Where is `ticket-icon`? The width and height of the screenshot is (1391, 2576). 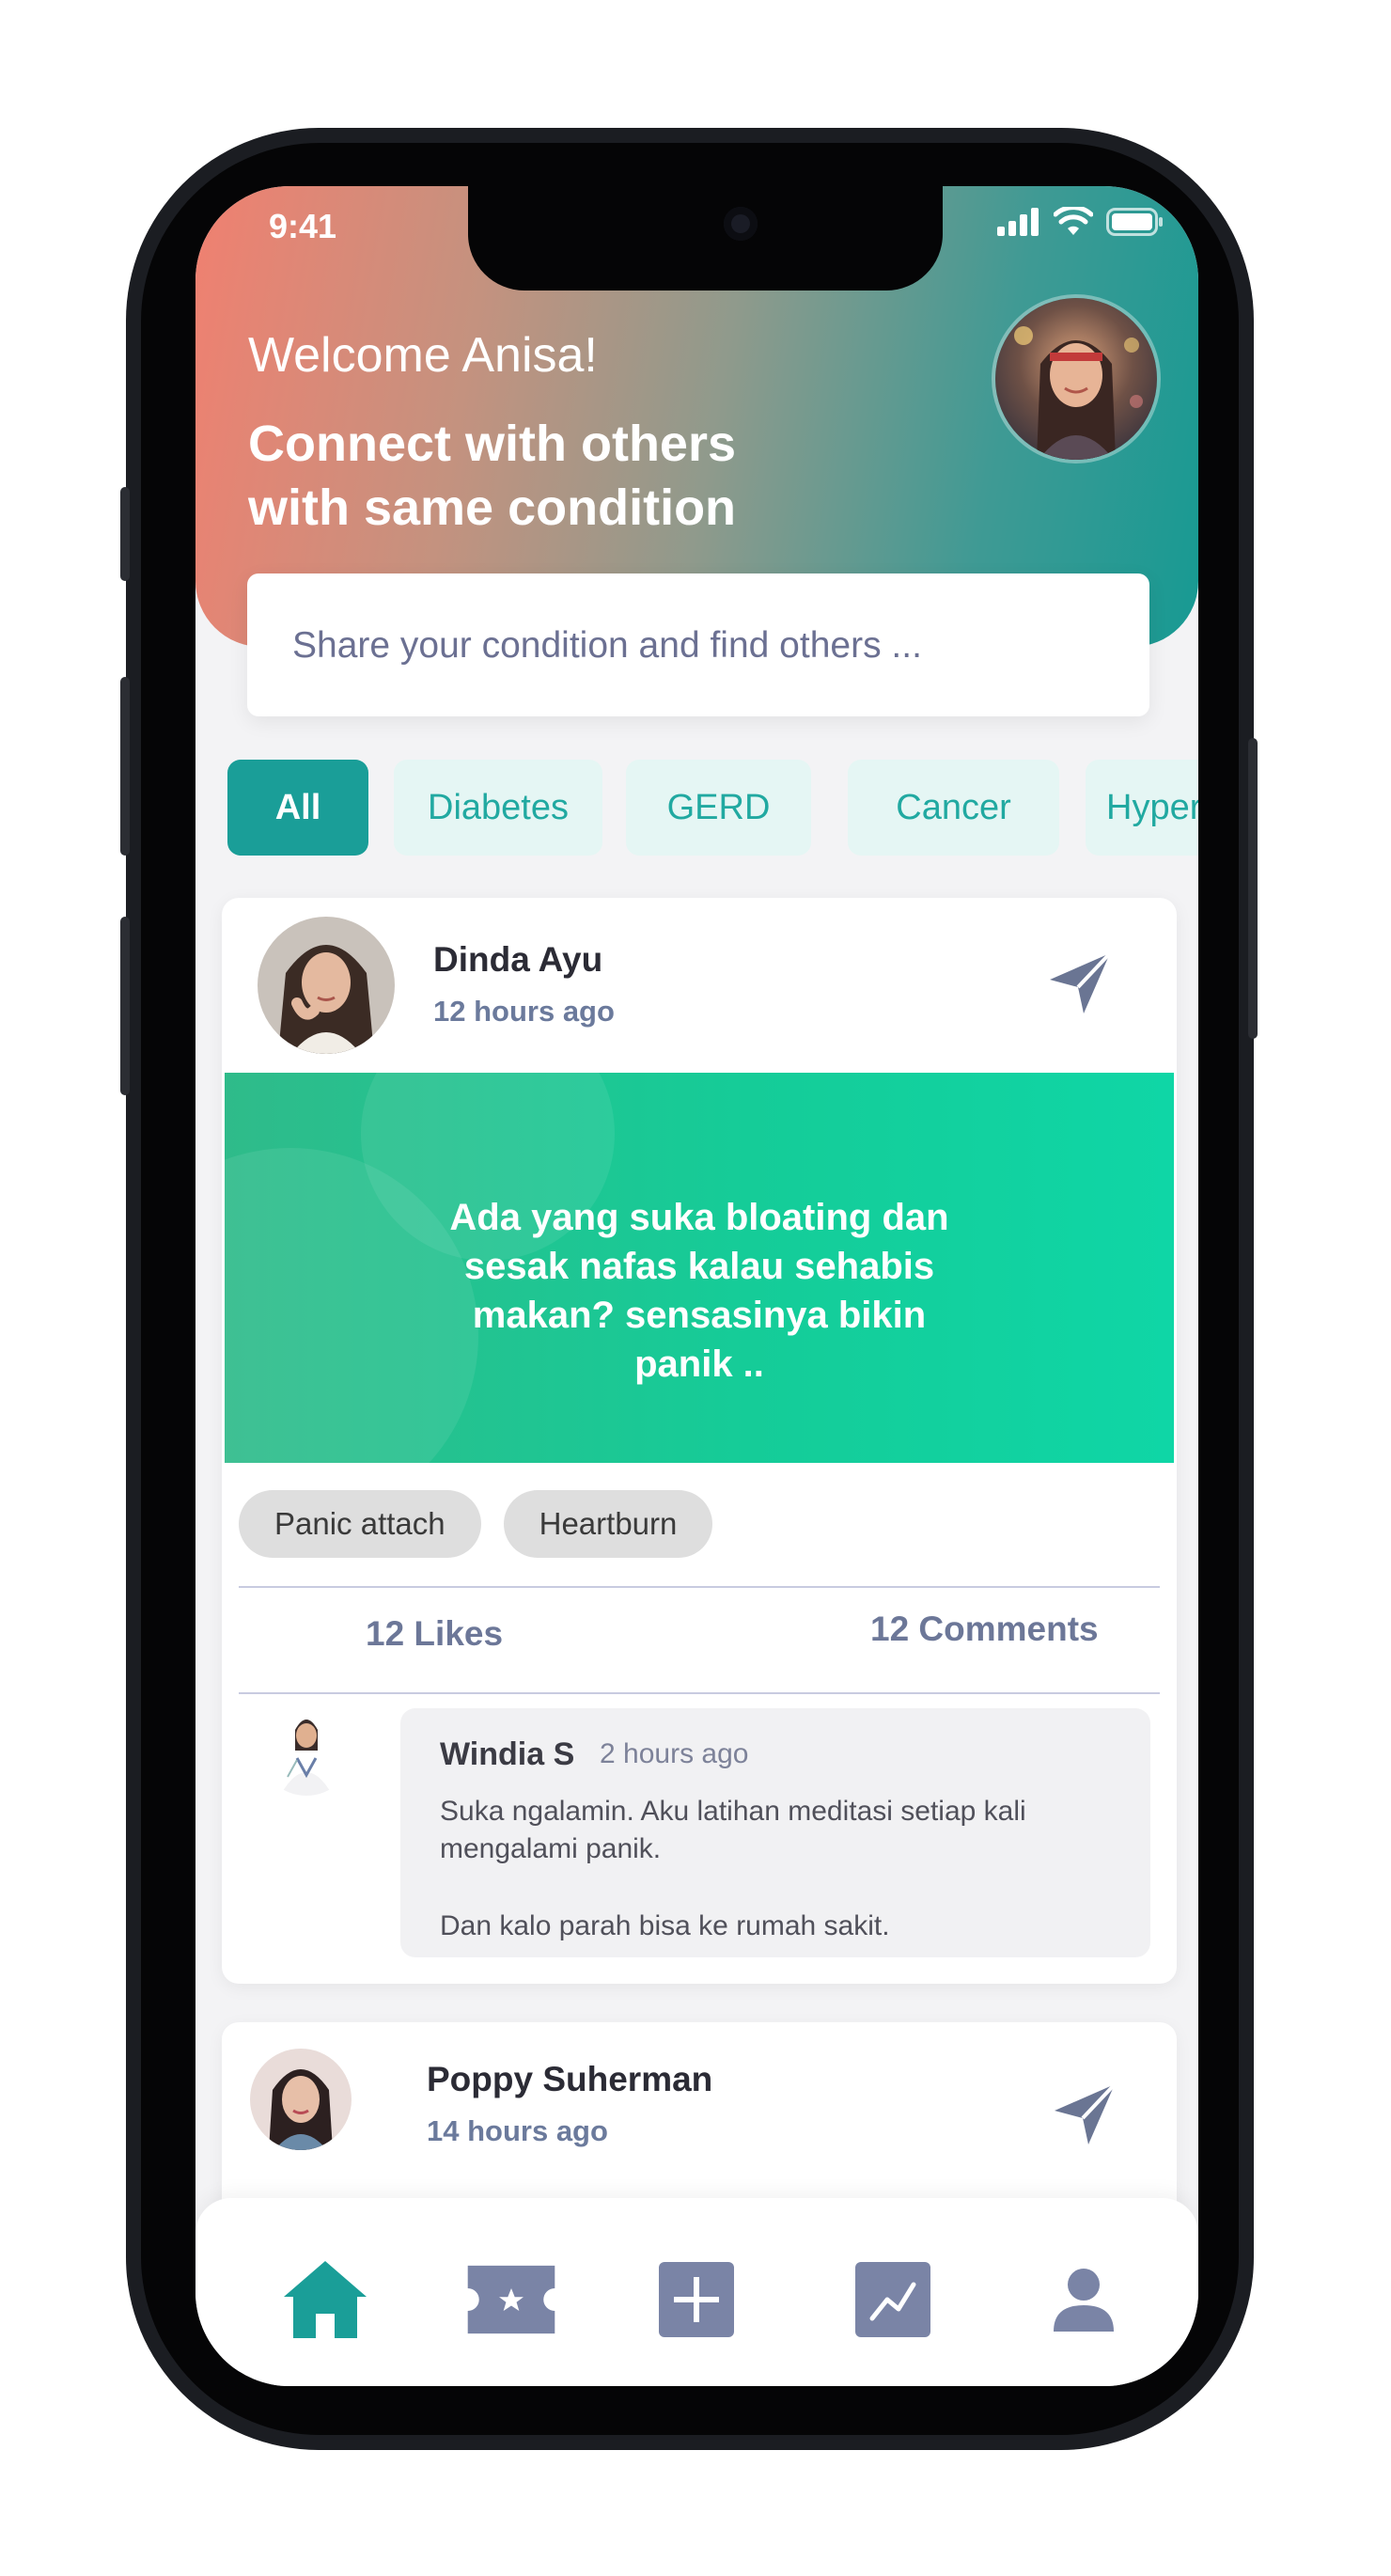 ticket-icon is located at coordinates (511, 2300).